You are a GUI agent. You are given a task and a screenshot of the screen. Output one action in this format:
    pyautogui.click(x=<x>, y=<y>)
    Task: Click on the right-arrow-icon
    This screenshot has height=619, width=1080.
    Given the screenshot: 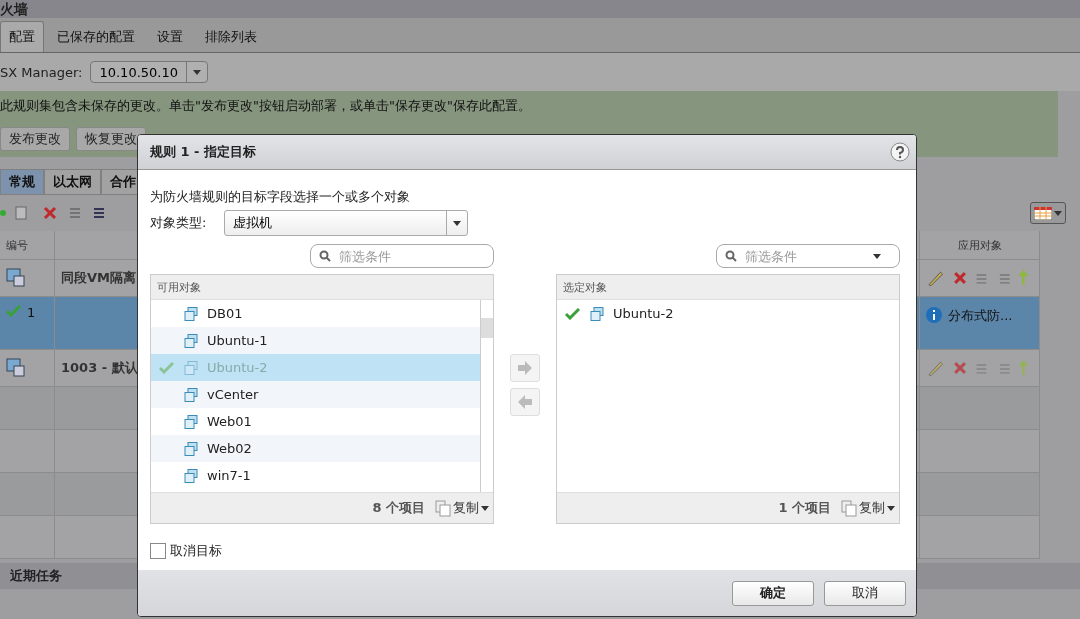 What is the action you would take?
    pyautogui.click(x=525, y=368)
    